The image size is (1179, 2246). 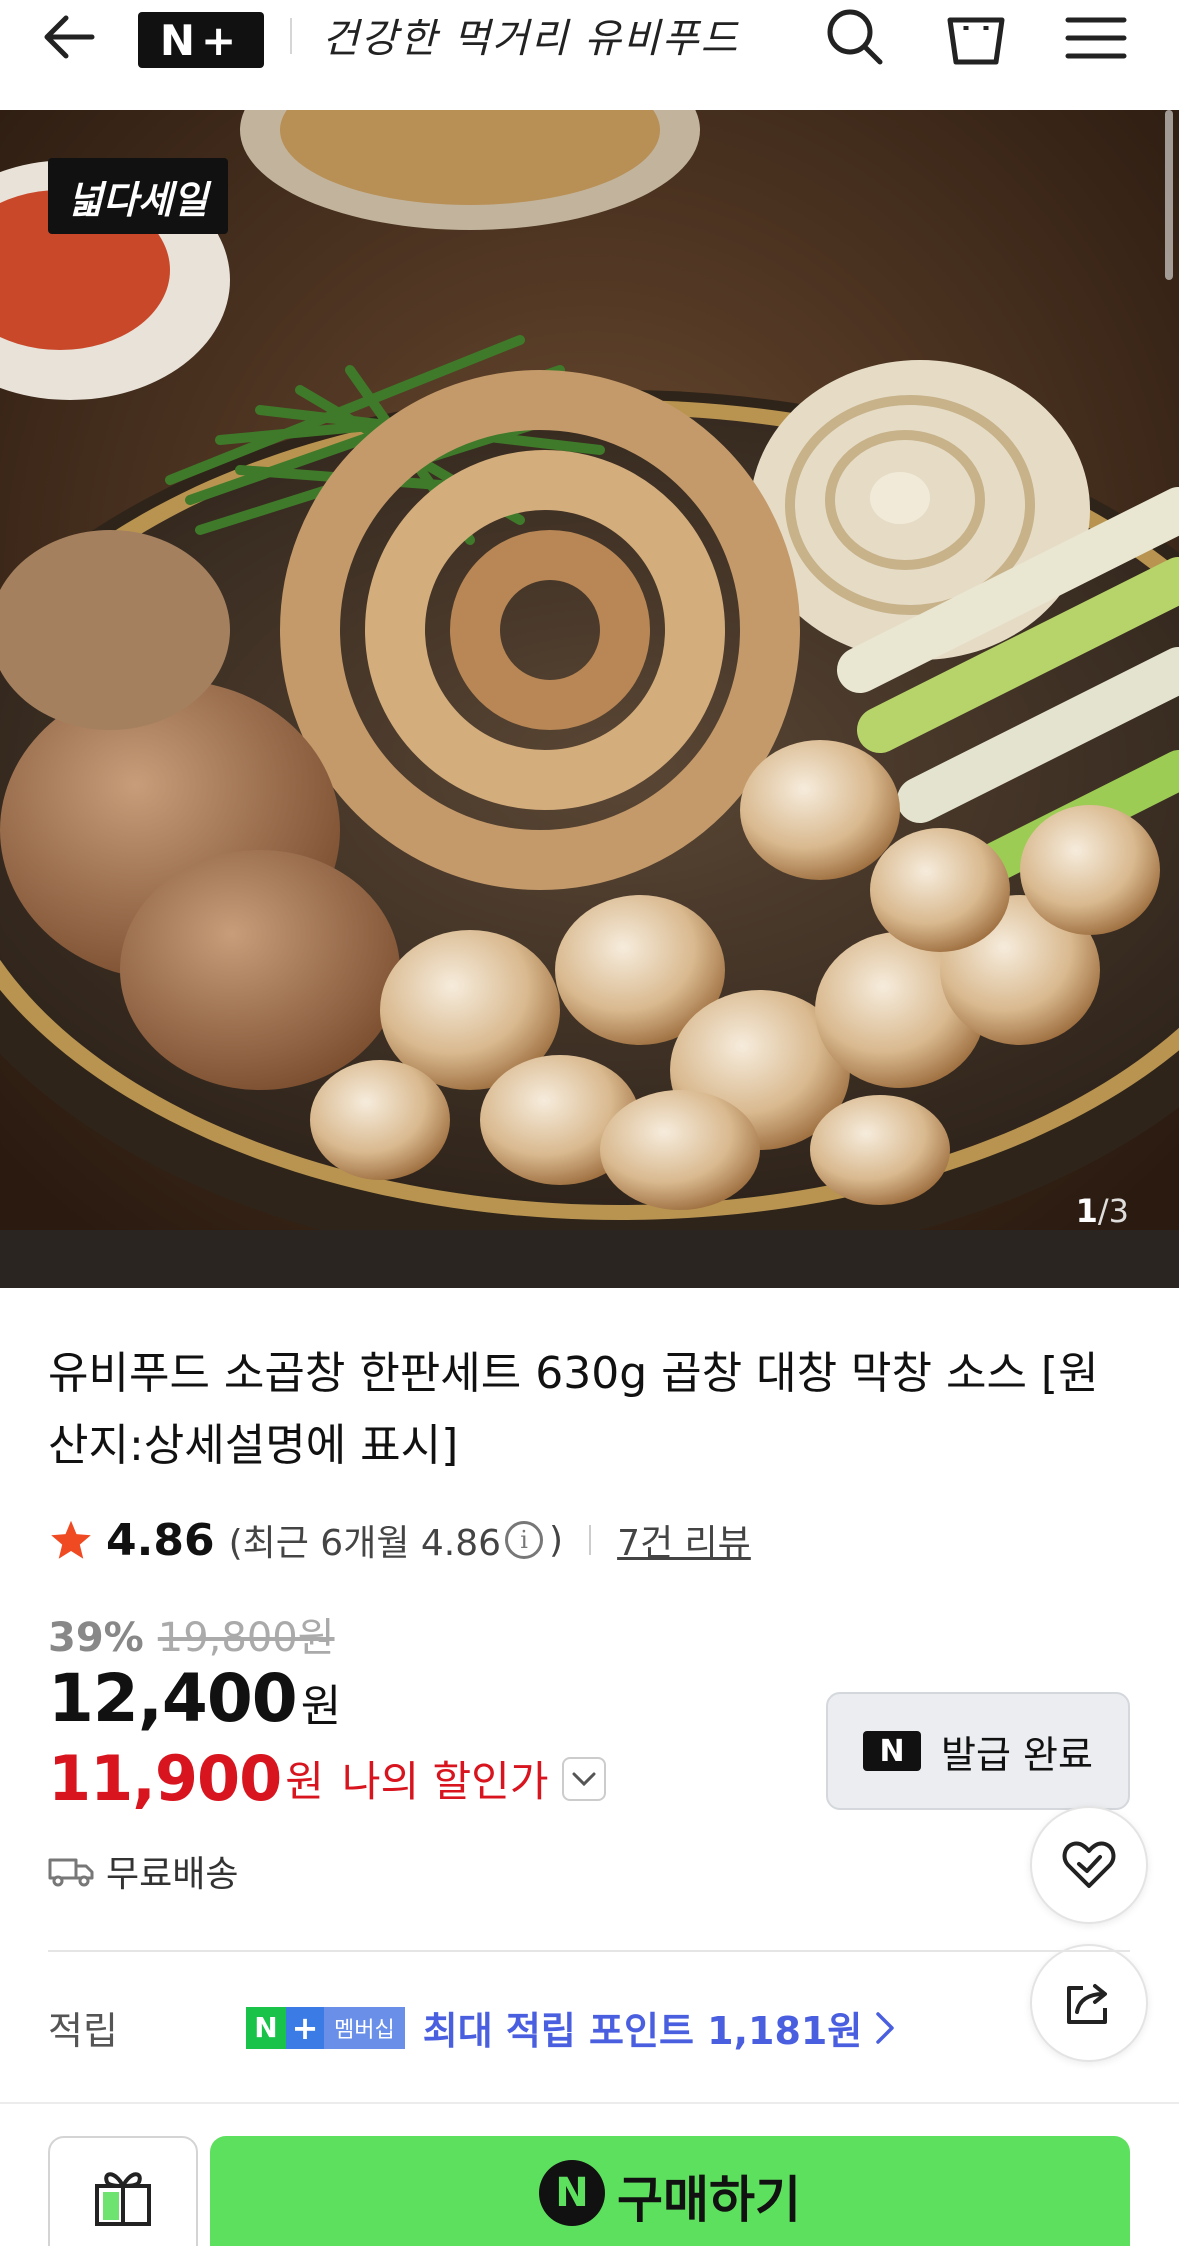 I want to click on chevron-right-icon, so click(x=885, y=2027).